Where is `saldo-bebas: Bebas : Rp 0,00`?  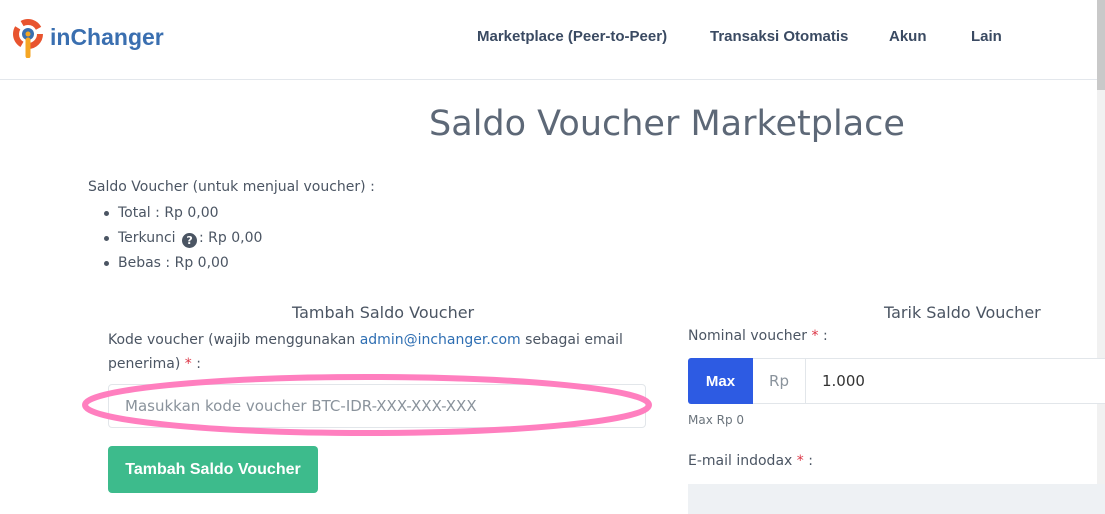 saldo-bebas: Bebas : Rp 0,00 is located at coordinates (182, 266).